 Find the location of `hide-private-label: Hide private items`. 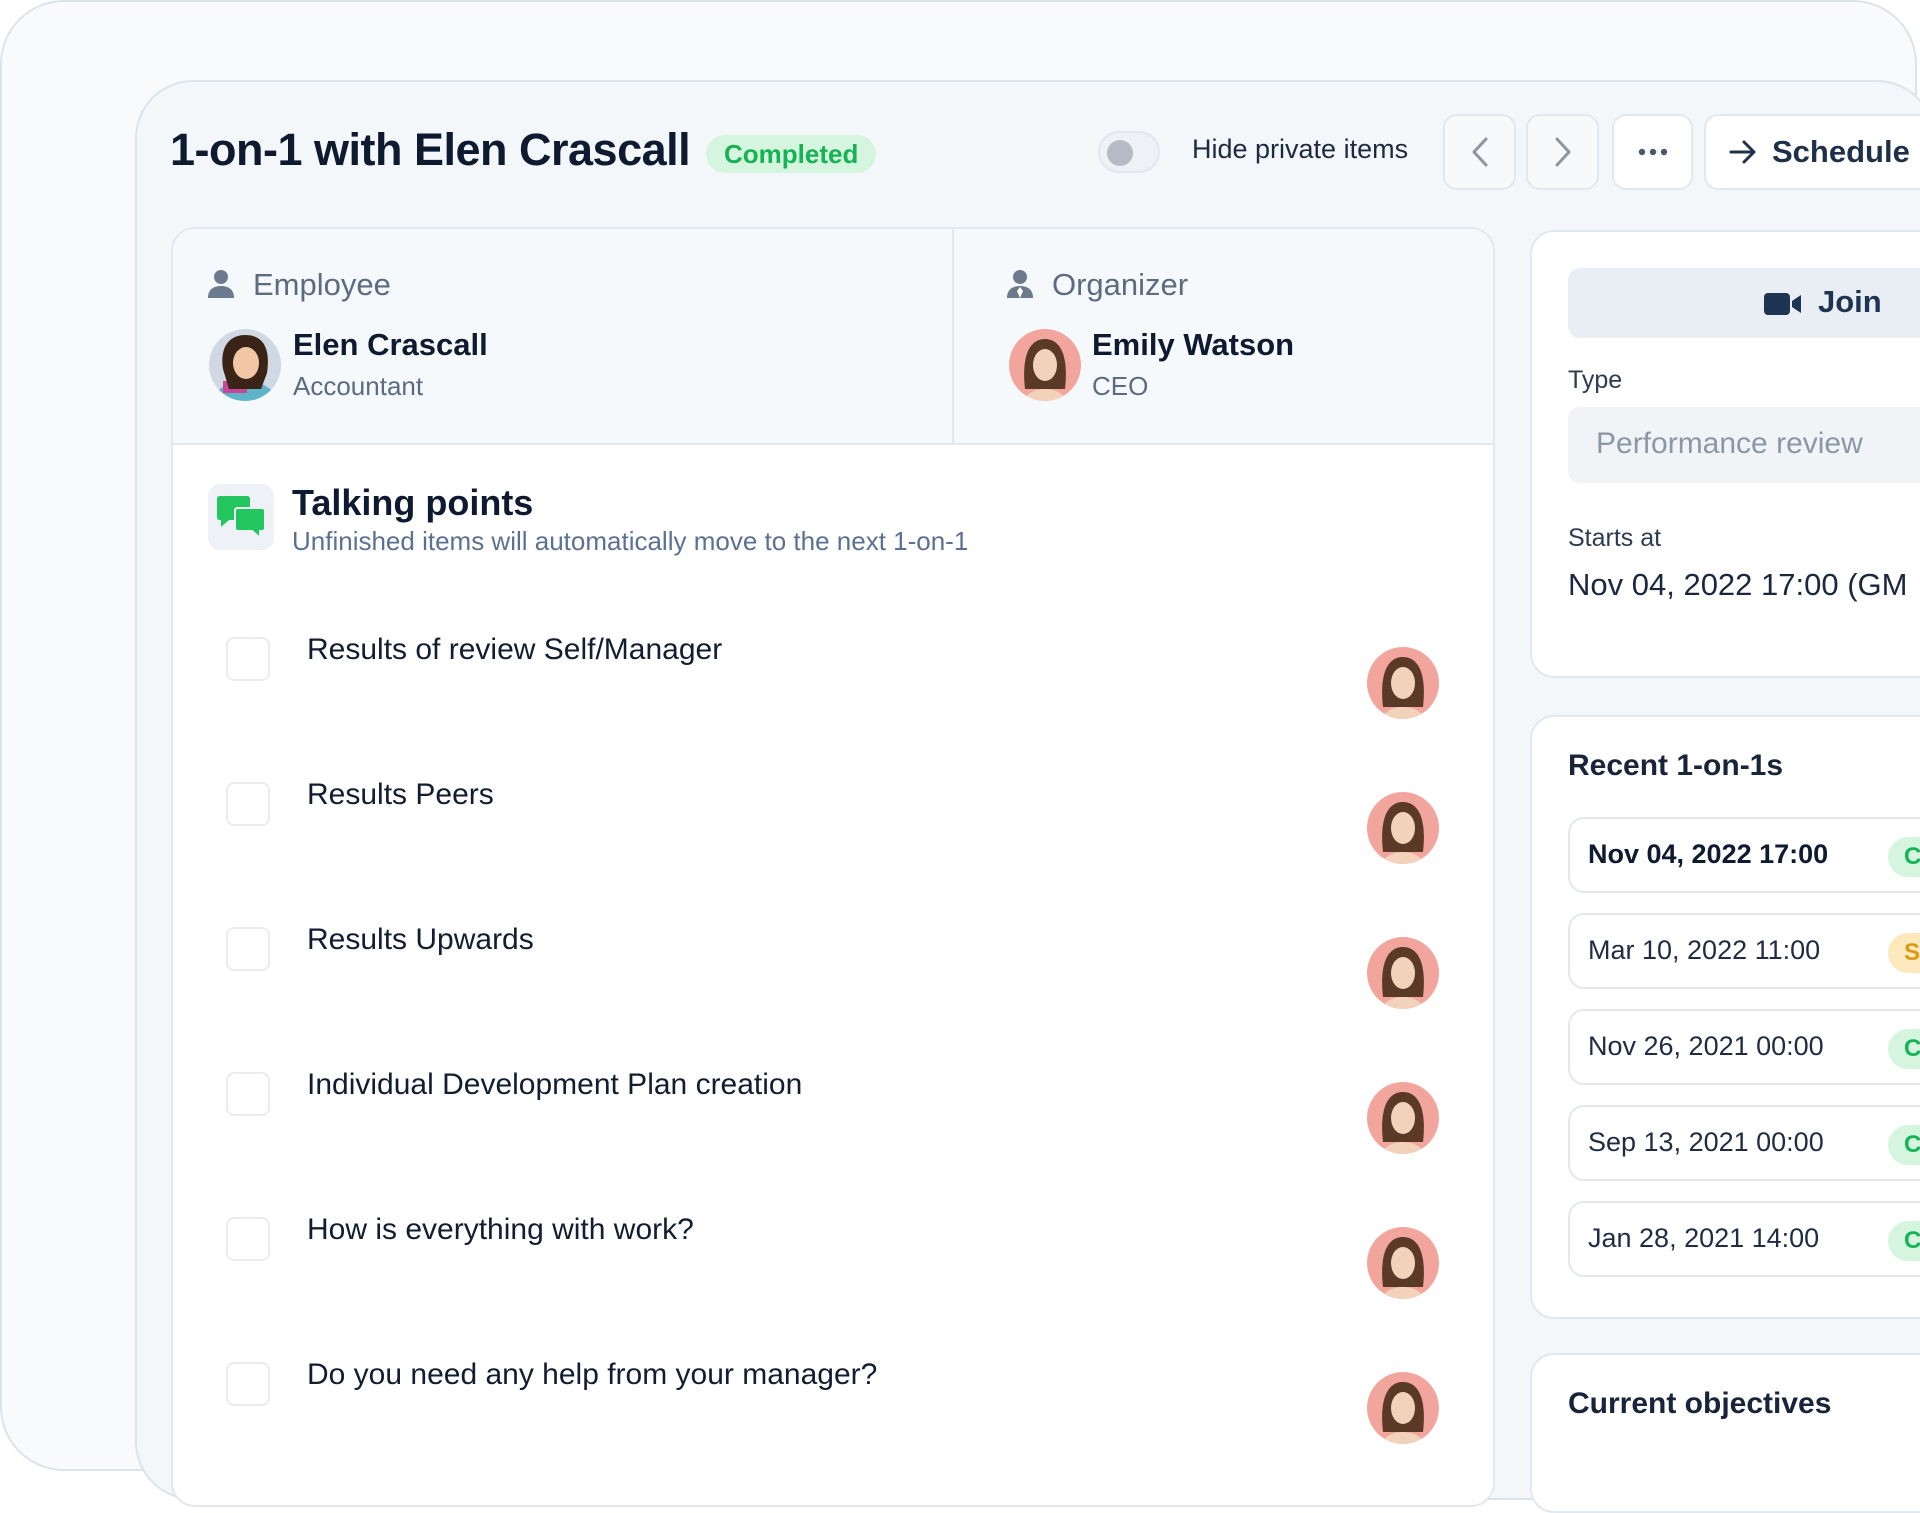

hide-private-label: Hide private items is located at coordinates (1300, 149).